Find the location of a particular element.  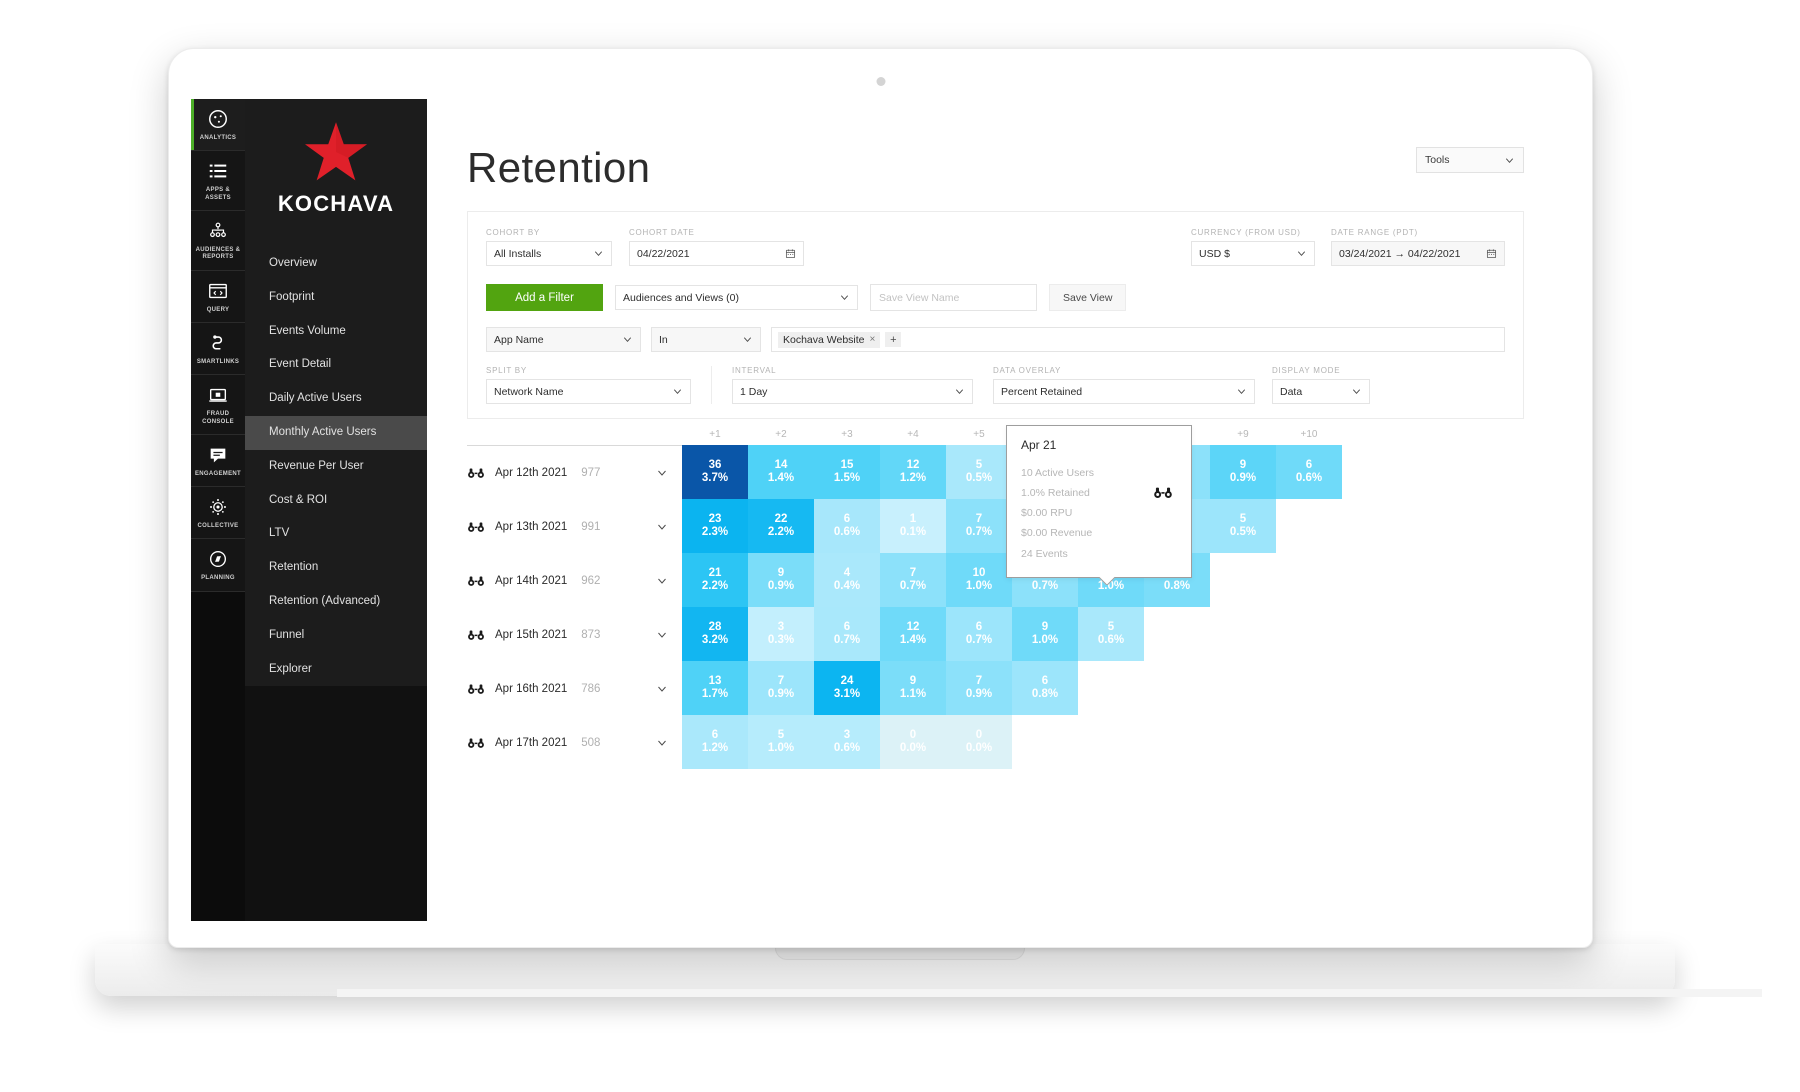

heatmap-cell: 14 1.4% is located at coordinates (781, 472).